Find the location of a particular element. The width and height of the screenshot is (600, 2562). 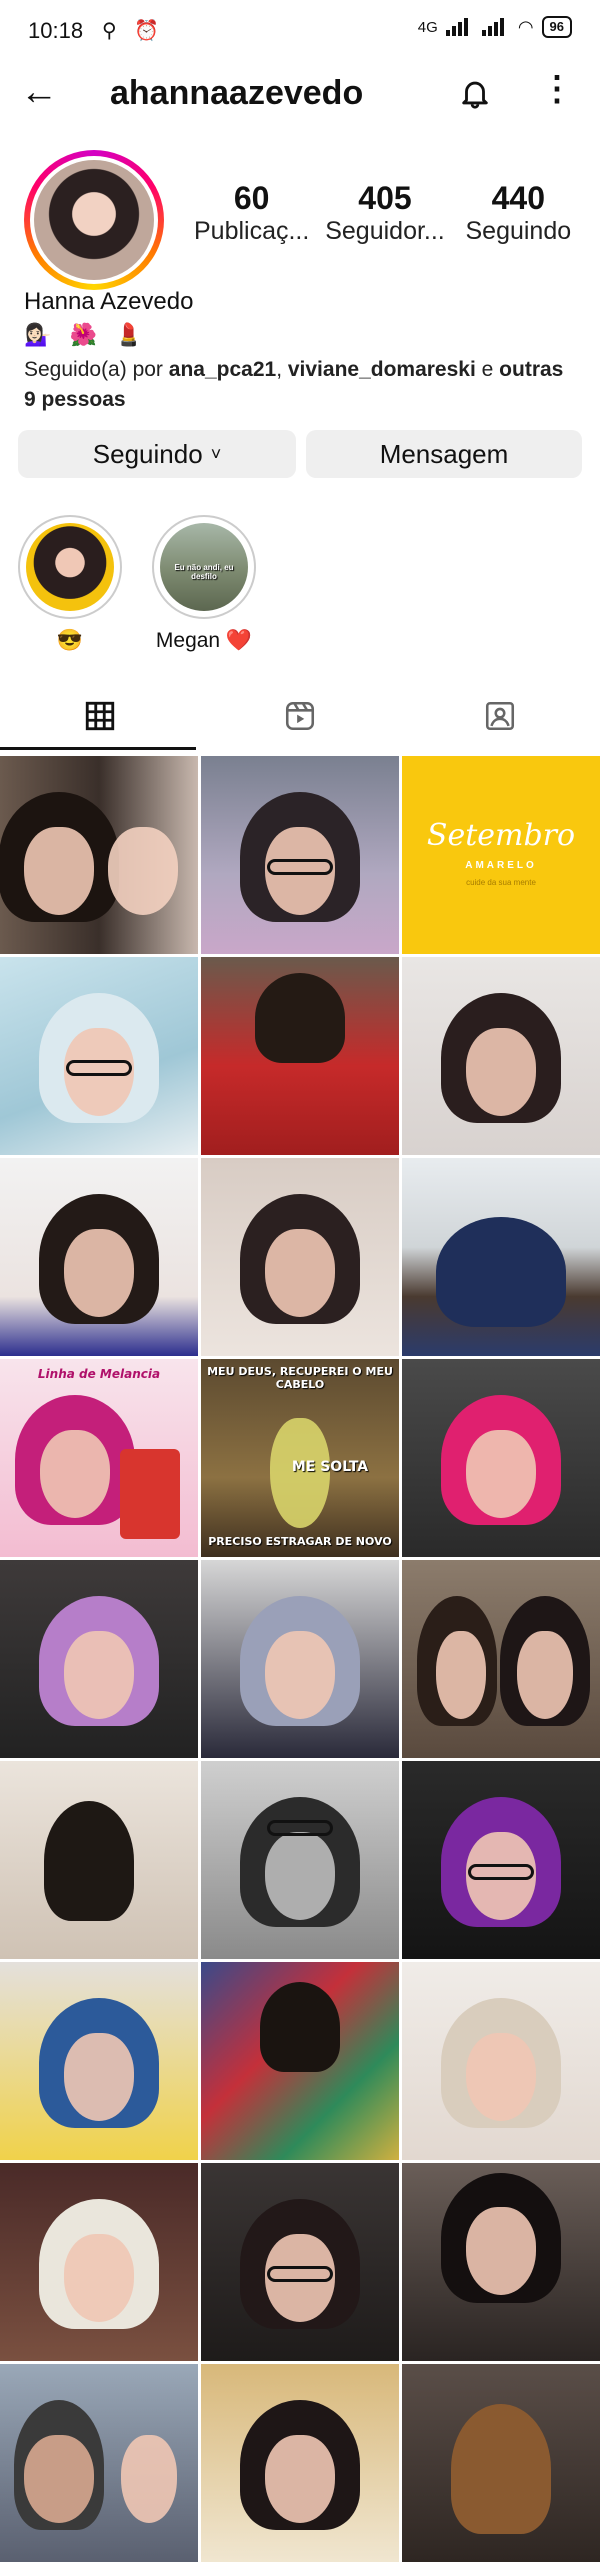

message-button-label: Mensagem is located at coordinates (444, 453).